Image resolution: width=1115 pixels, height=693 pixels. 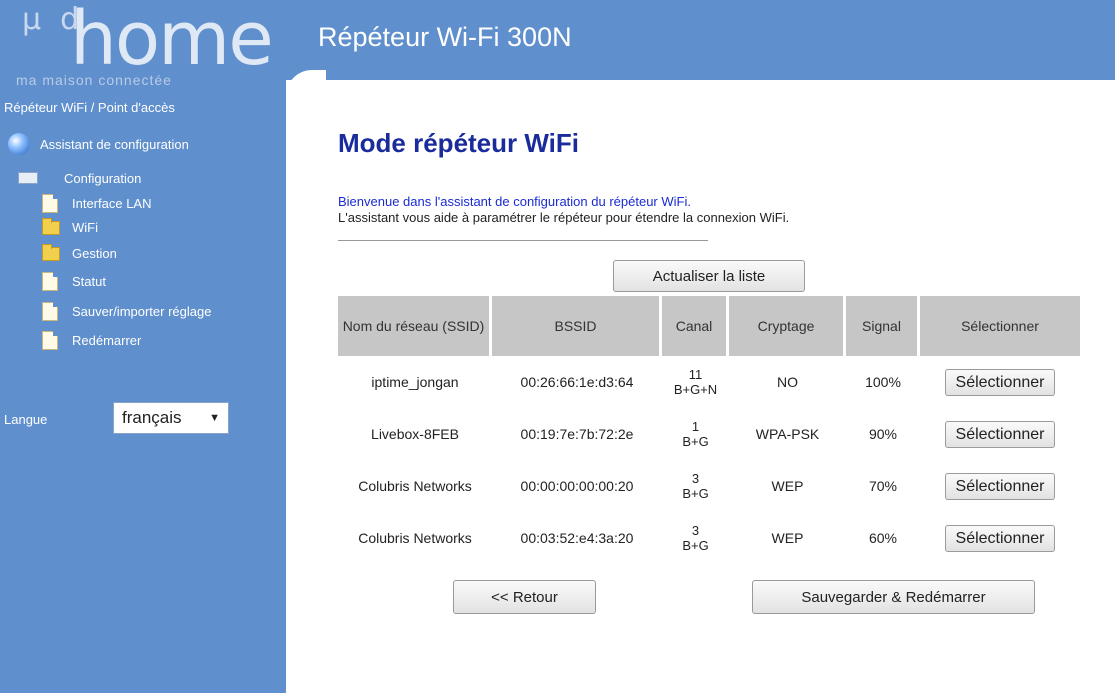 What do you see at coordinates (142, 311) in the screenshot?
I see `sidebar-item-label: Sauver/importer réglage` at bounding box center [142, 311].